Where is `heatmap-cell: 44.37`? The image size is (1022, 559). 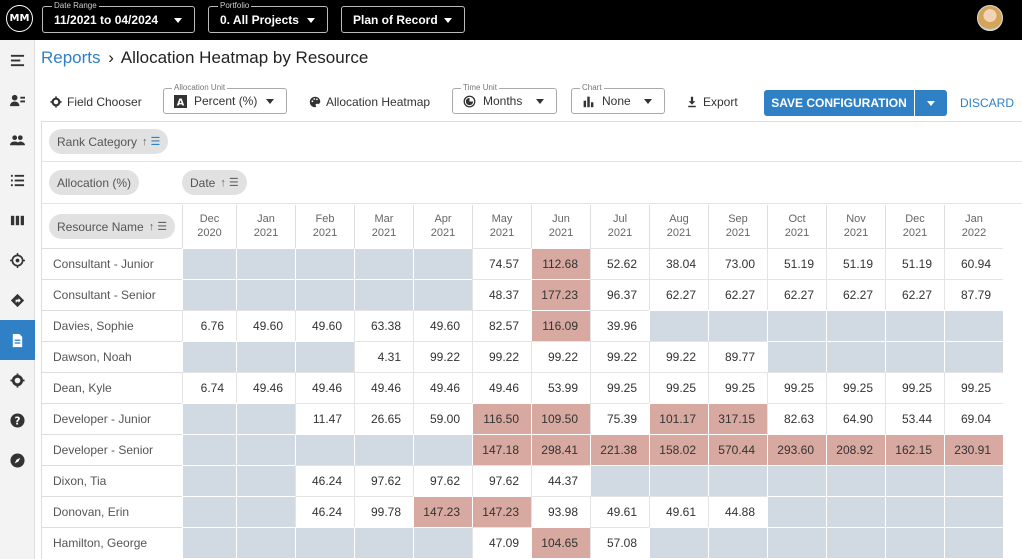
heatmap-cell: 44.37 is located at coordinates (560, 480).